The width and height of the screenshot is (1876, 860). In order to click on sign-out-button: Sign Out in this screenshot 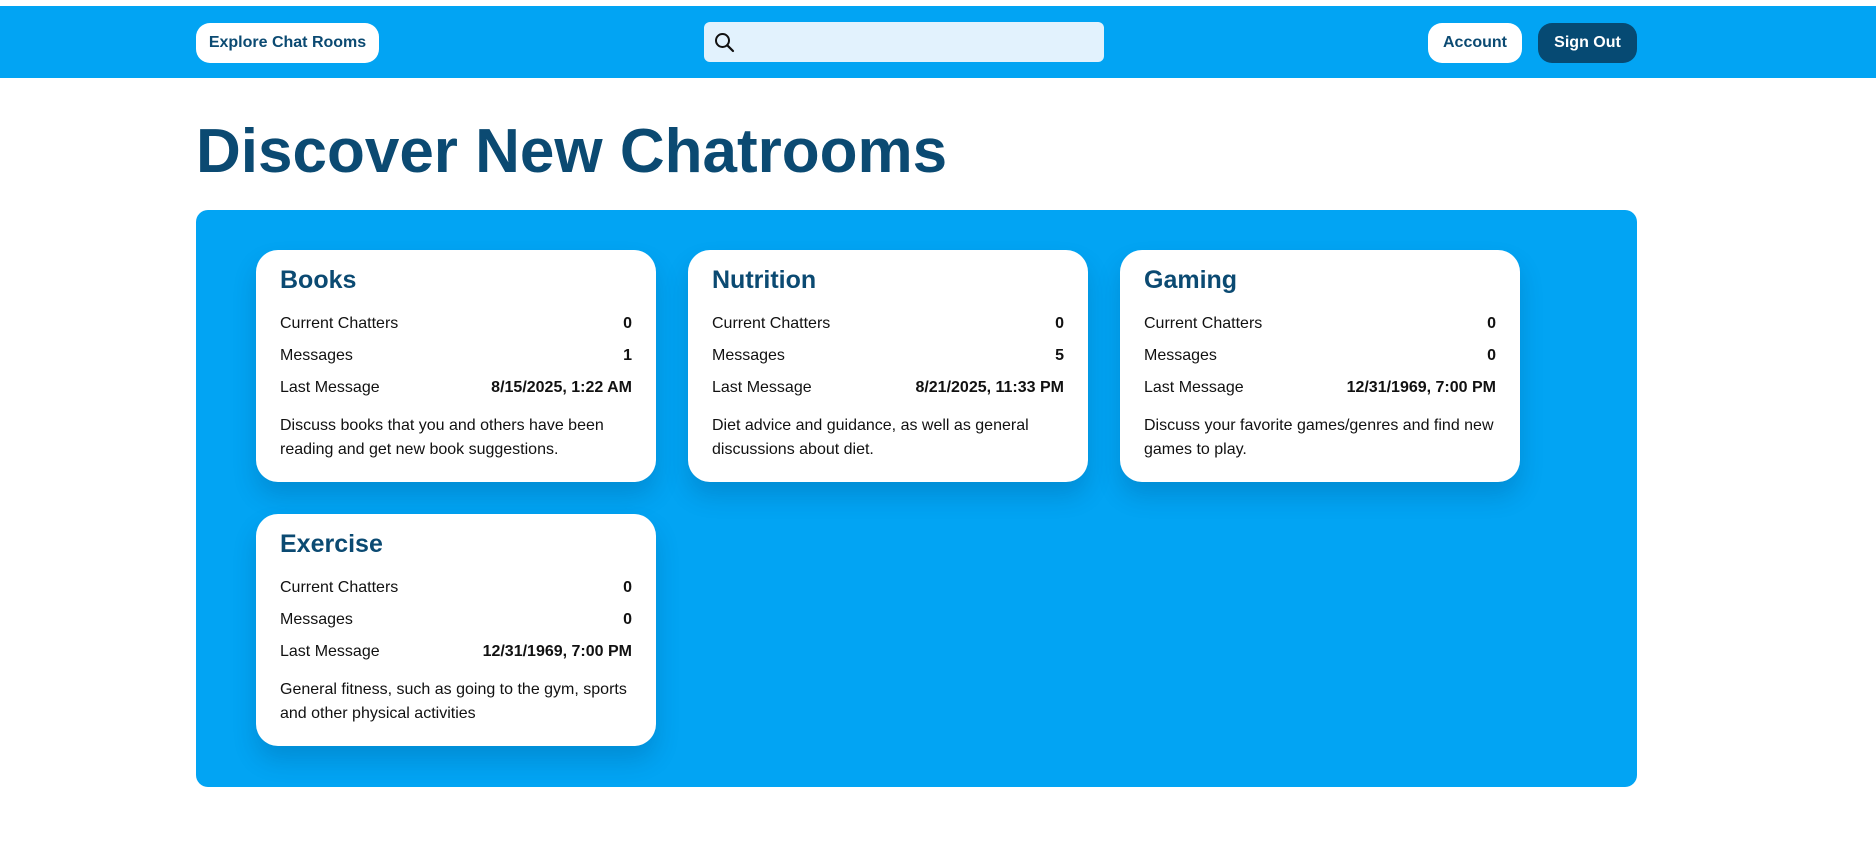, I will do `click(1587, 43)`.